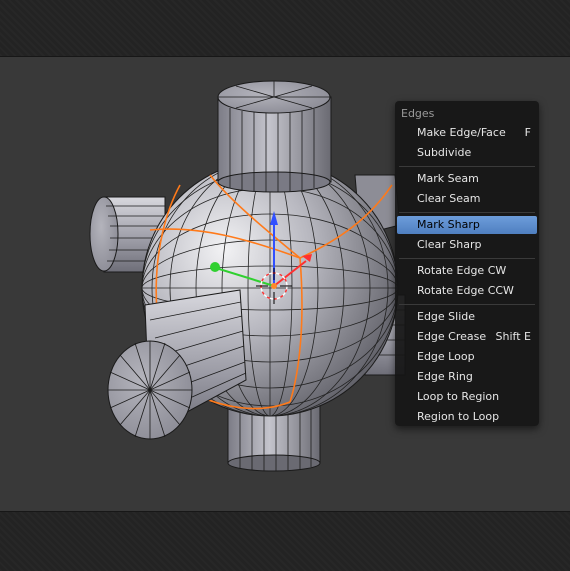 The width and height of the screenshot is (570, 571). Describe the element at coordinates (285, 541) in the screenshot. I see `bottom-footer-bar` at that location.